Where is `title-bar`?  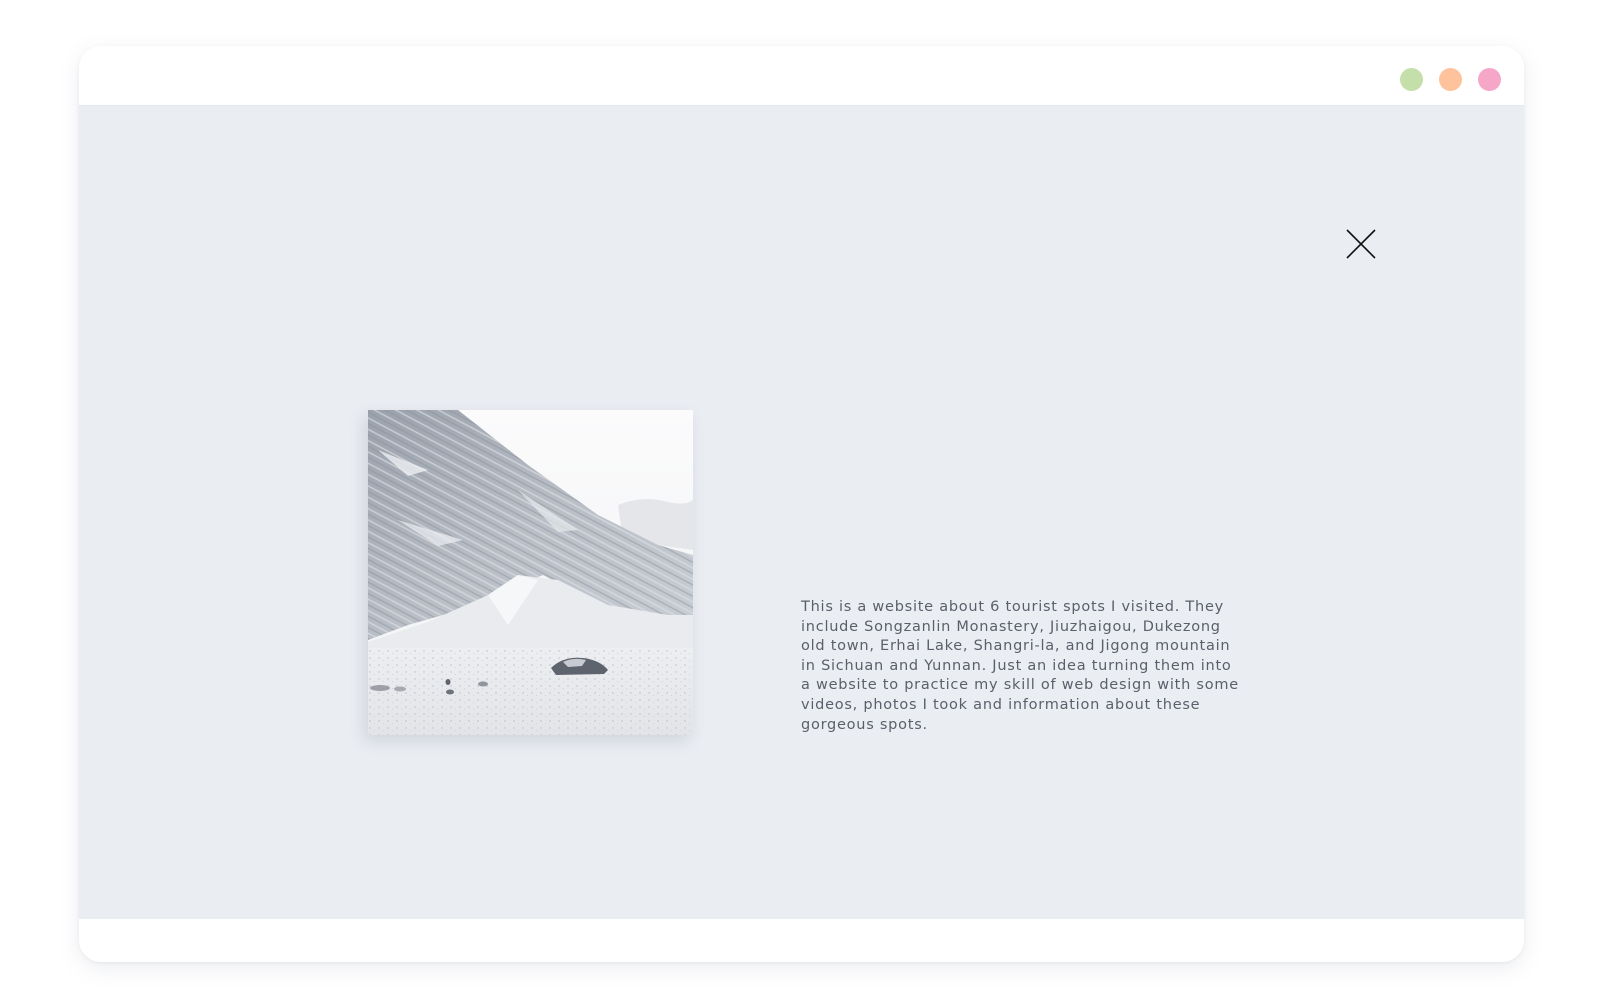
title-bar is located at coordinates (801, 76).